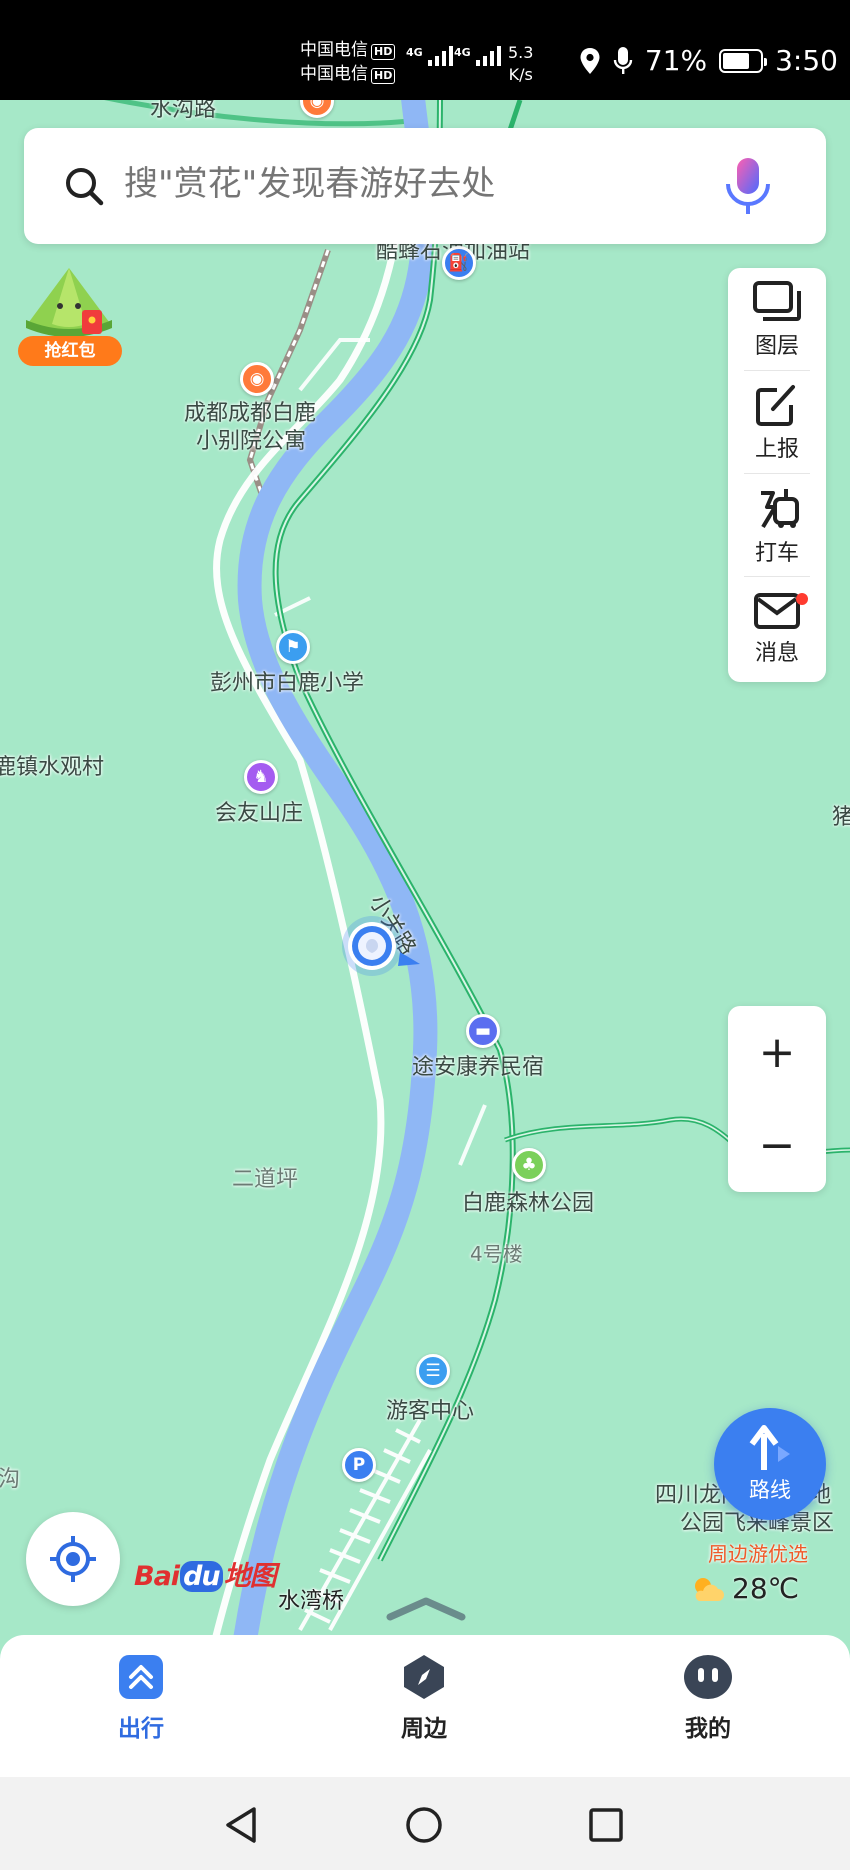 Image resolution: width=850 pixels, height=1870 pixels. I want to click on hotel-bed-icon: ▬, so click(483, 1031).